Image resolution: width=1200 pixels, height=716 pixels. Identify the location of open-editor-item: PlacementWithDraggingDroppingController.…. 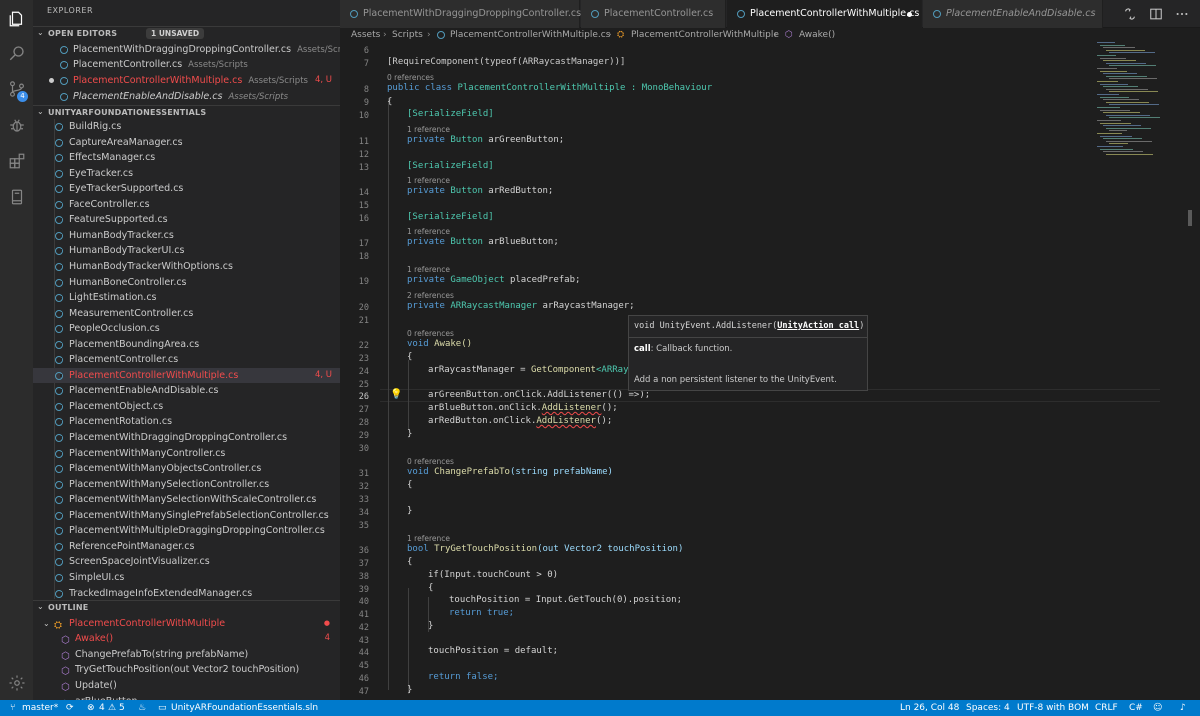
(186, 49).